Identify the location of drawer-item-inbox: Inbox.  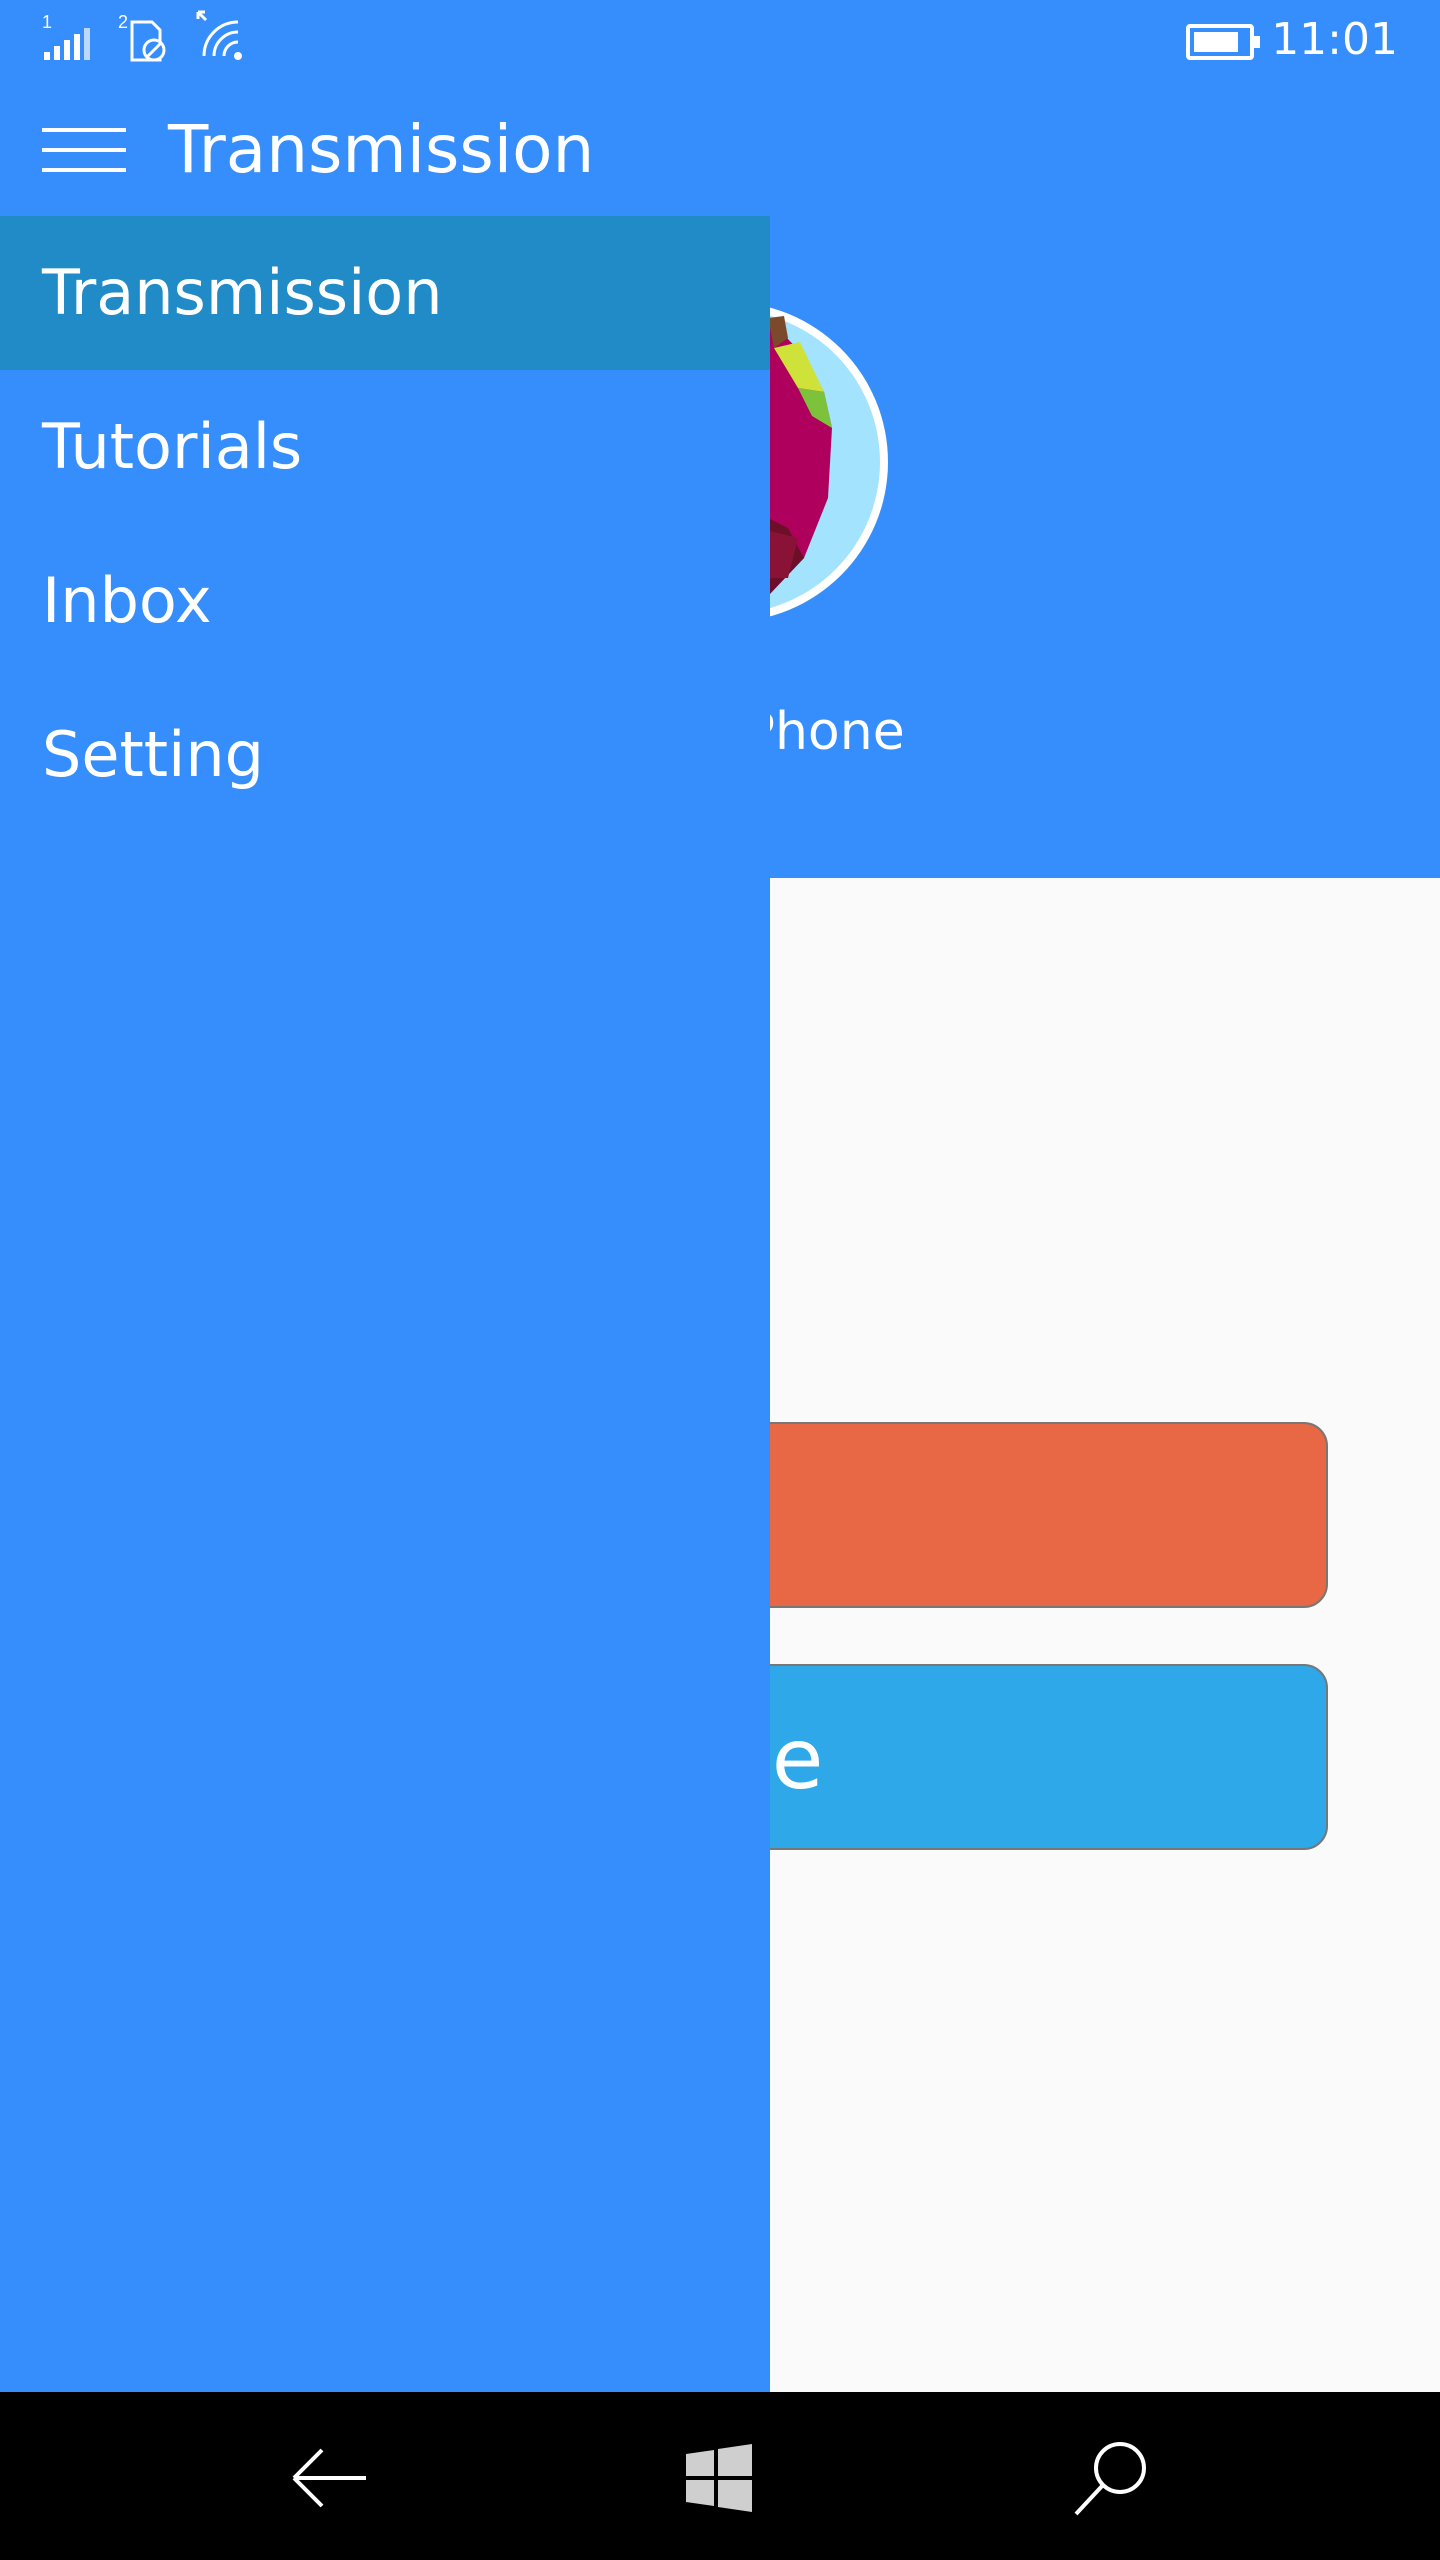
(385, 601).